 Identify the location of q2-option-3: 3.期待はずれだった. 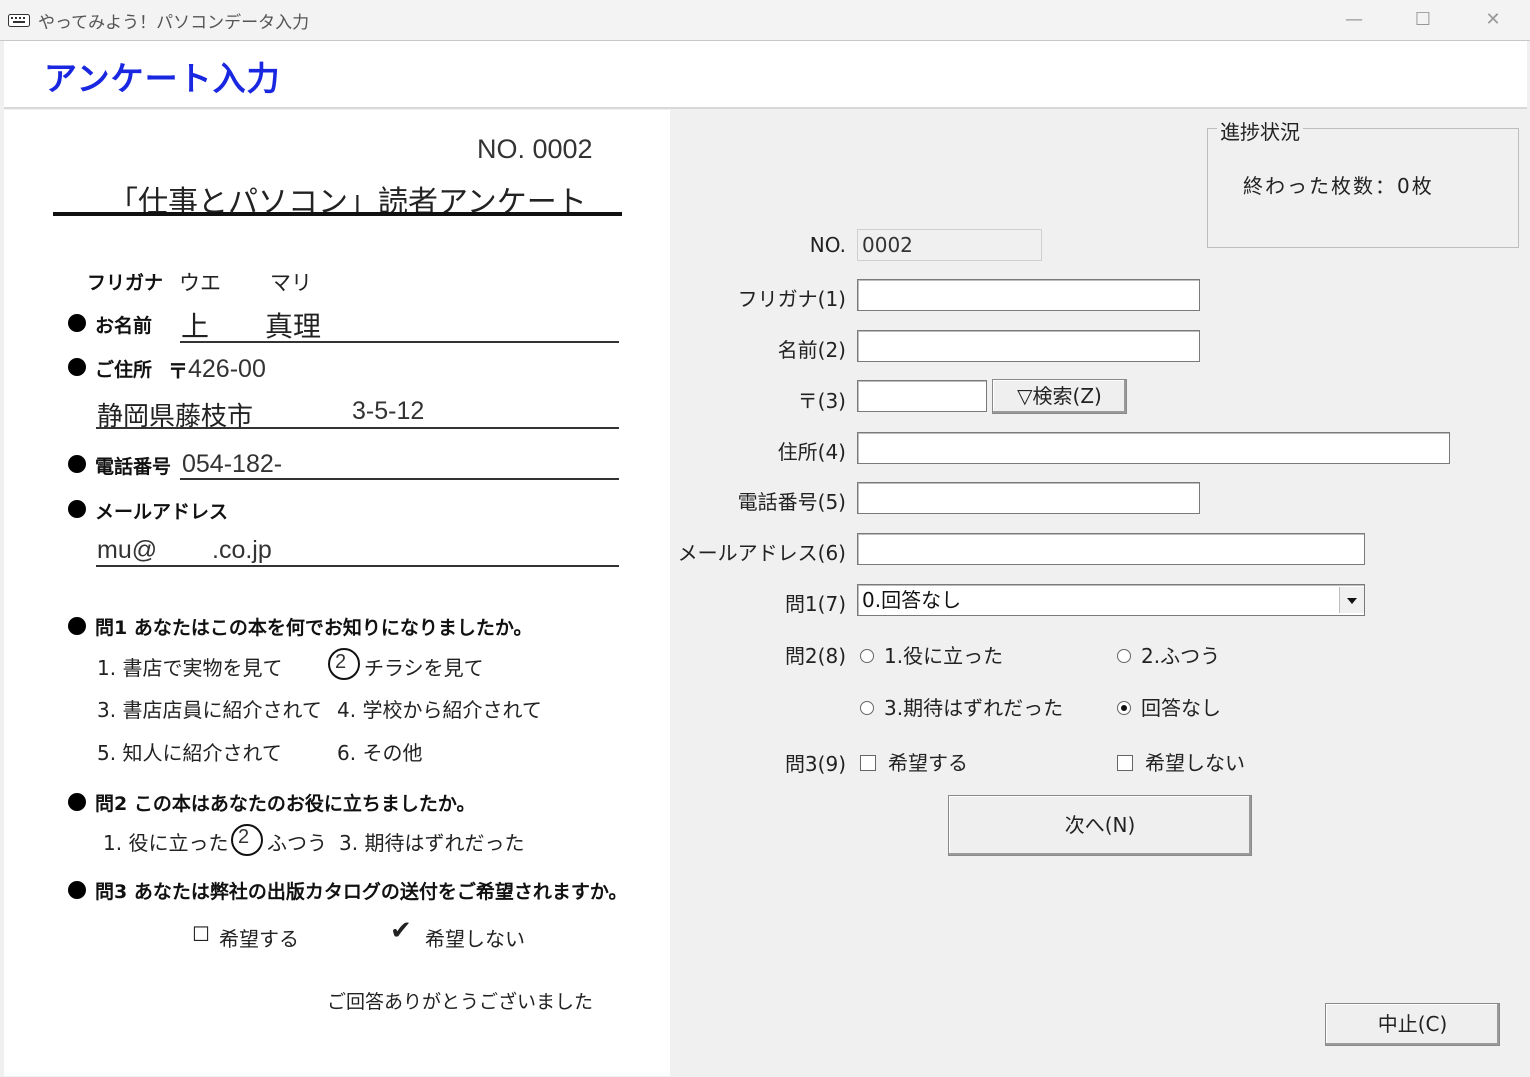
(961, 706).